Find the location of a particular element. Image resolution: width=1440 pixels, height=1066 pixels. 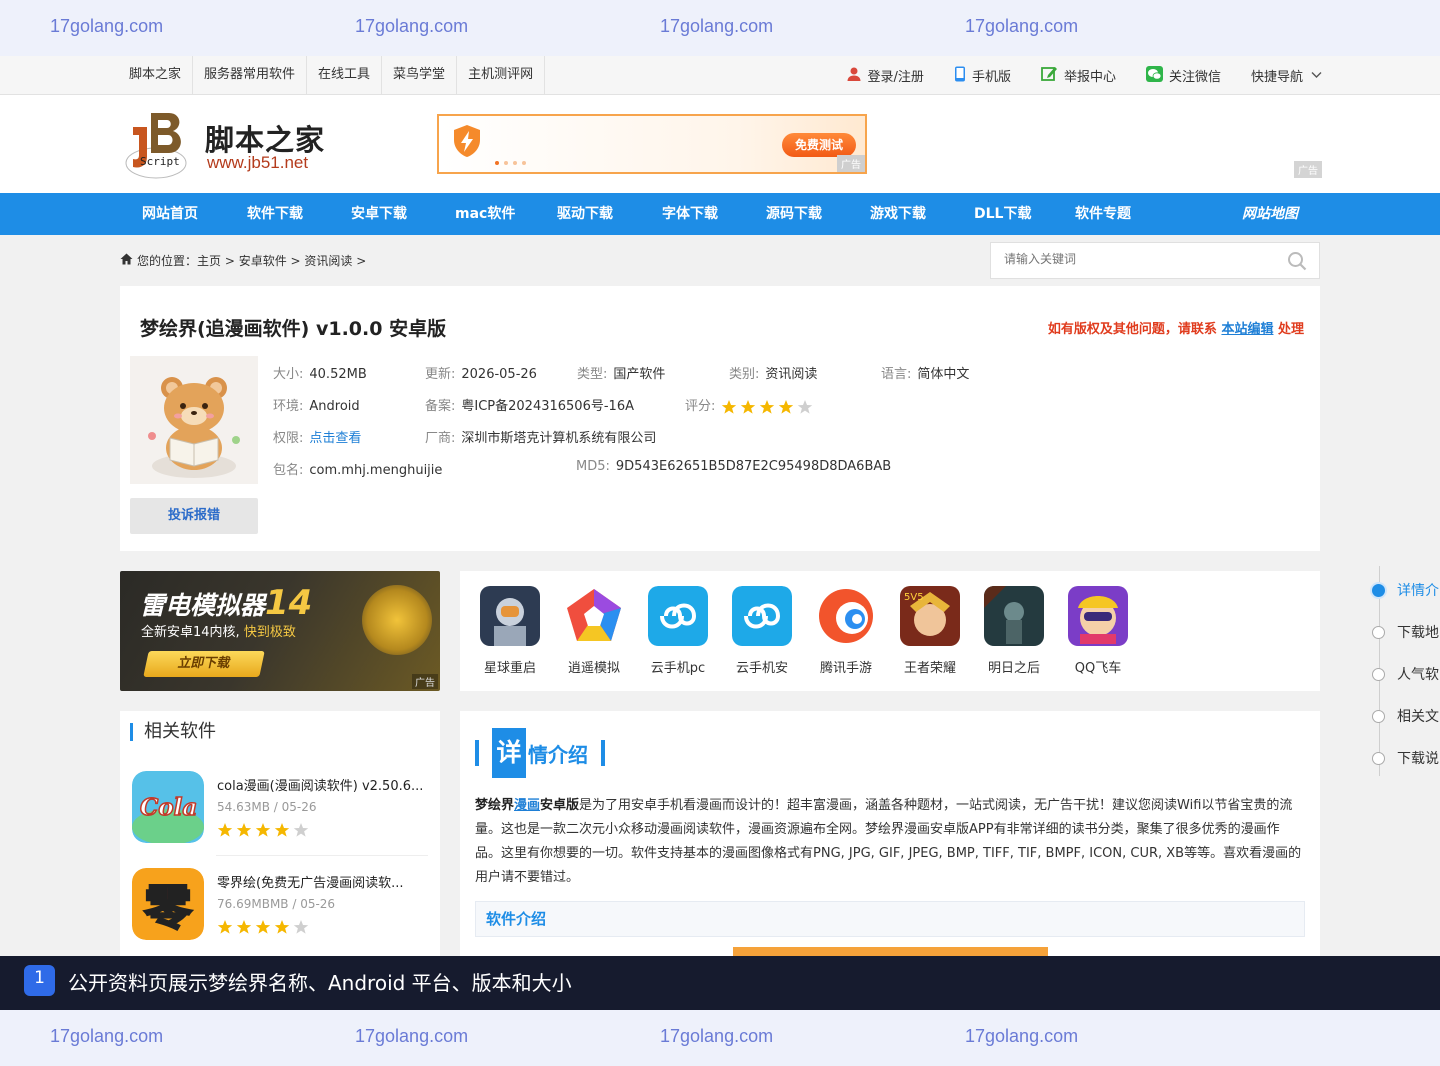

breadcrumb: 您的位置： 主页 > 安卓软件 > 资讯阅读 > is located at coordinates (243, 260).